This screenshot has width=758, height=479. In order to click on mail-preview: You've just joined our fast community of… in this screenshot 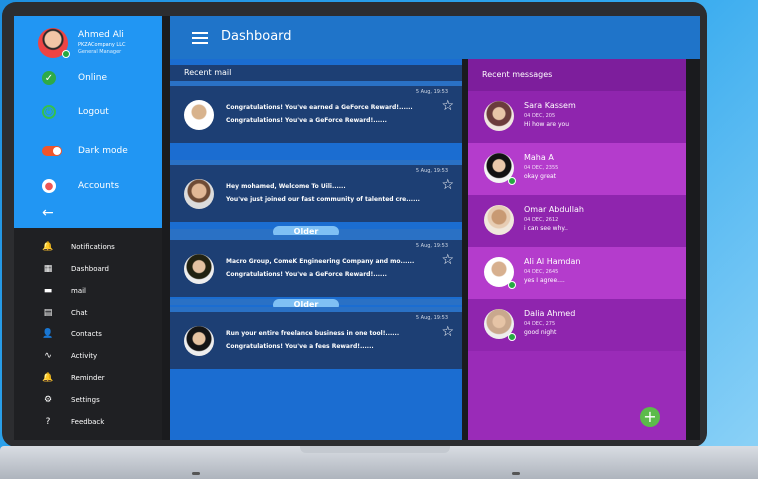, I will do `click(323, 199)`.